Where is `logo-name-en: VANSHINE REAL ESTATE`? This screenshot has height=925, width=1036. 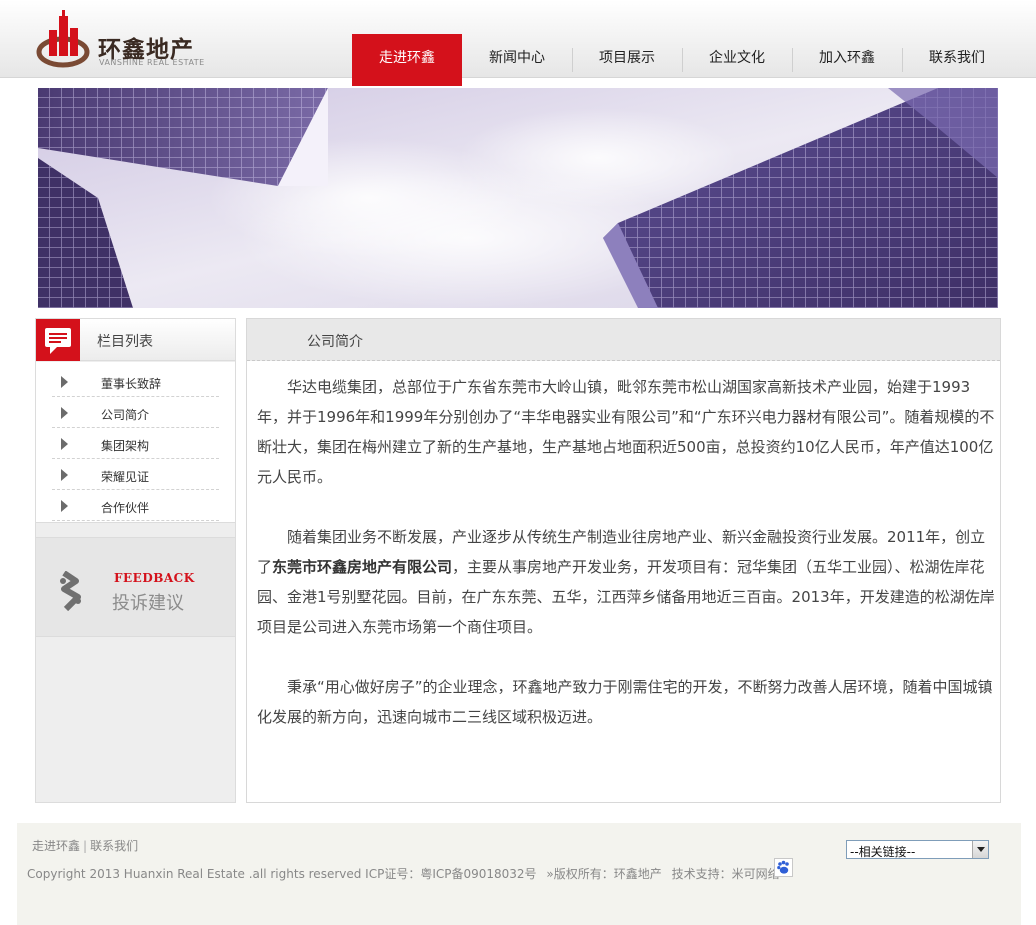
logo-name-en: VANSHINE REAL ESTATE is located at coordinates (152, 62).